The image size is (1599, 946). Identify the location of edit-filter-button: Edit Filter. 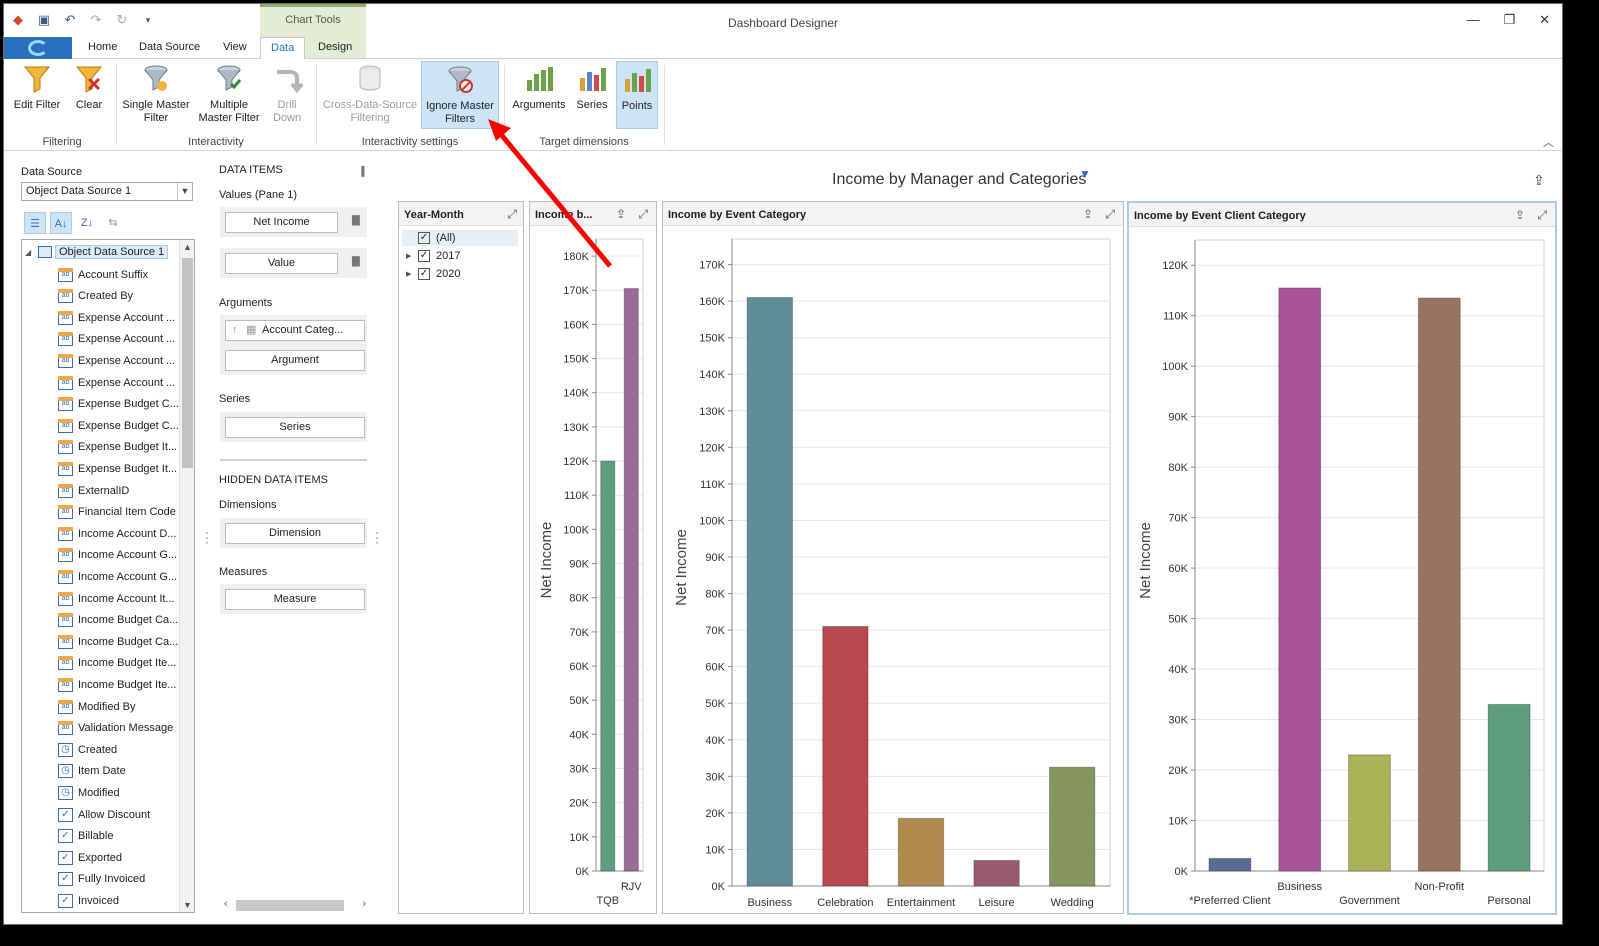
(37, 95).